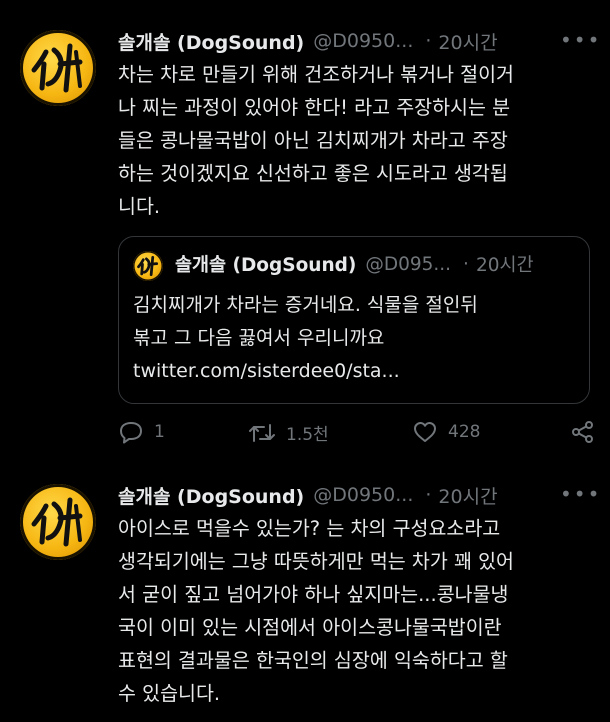 Image resolution: width=610 pixels, height=722 pixels. What do you see at coordinates (464, 432) in the screenshot?
I see `like-count: 428` at bounding box center [464, 432].